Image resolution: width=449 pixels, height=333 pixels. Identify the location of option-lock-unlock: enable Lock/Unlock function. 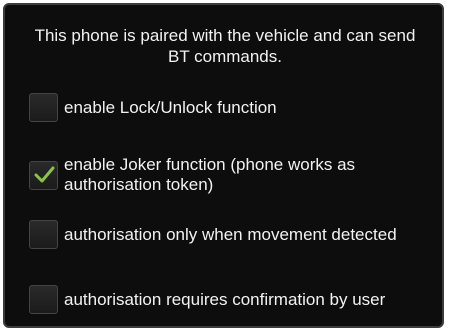
(236, 107).